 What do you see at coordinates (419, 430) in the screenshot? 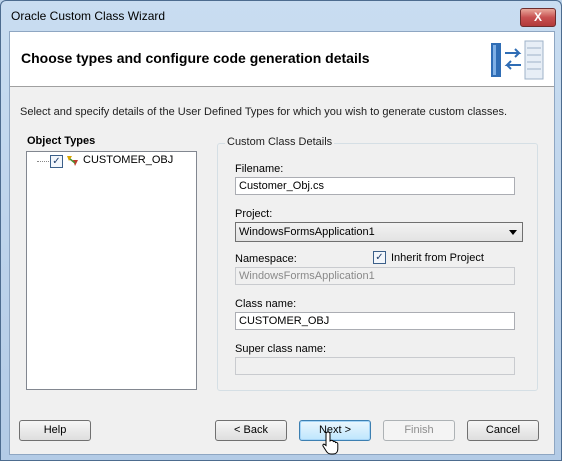
I see `finish-button: Finish` at bounding box center [419, 430].